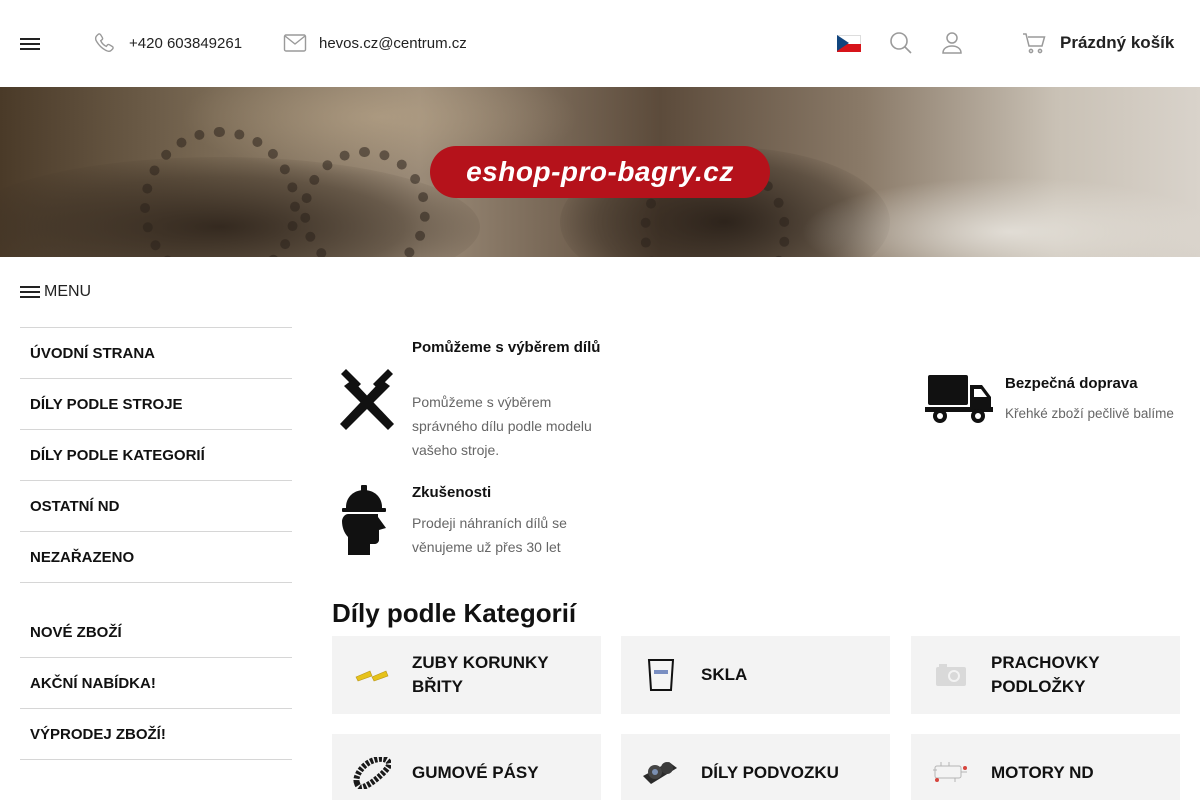  I want to click on sidebar-item-dily-podle-stroje: DÍLY PODLE STROJE, so click(156, 404).